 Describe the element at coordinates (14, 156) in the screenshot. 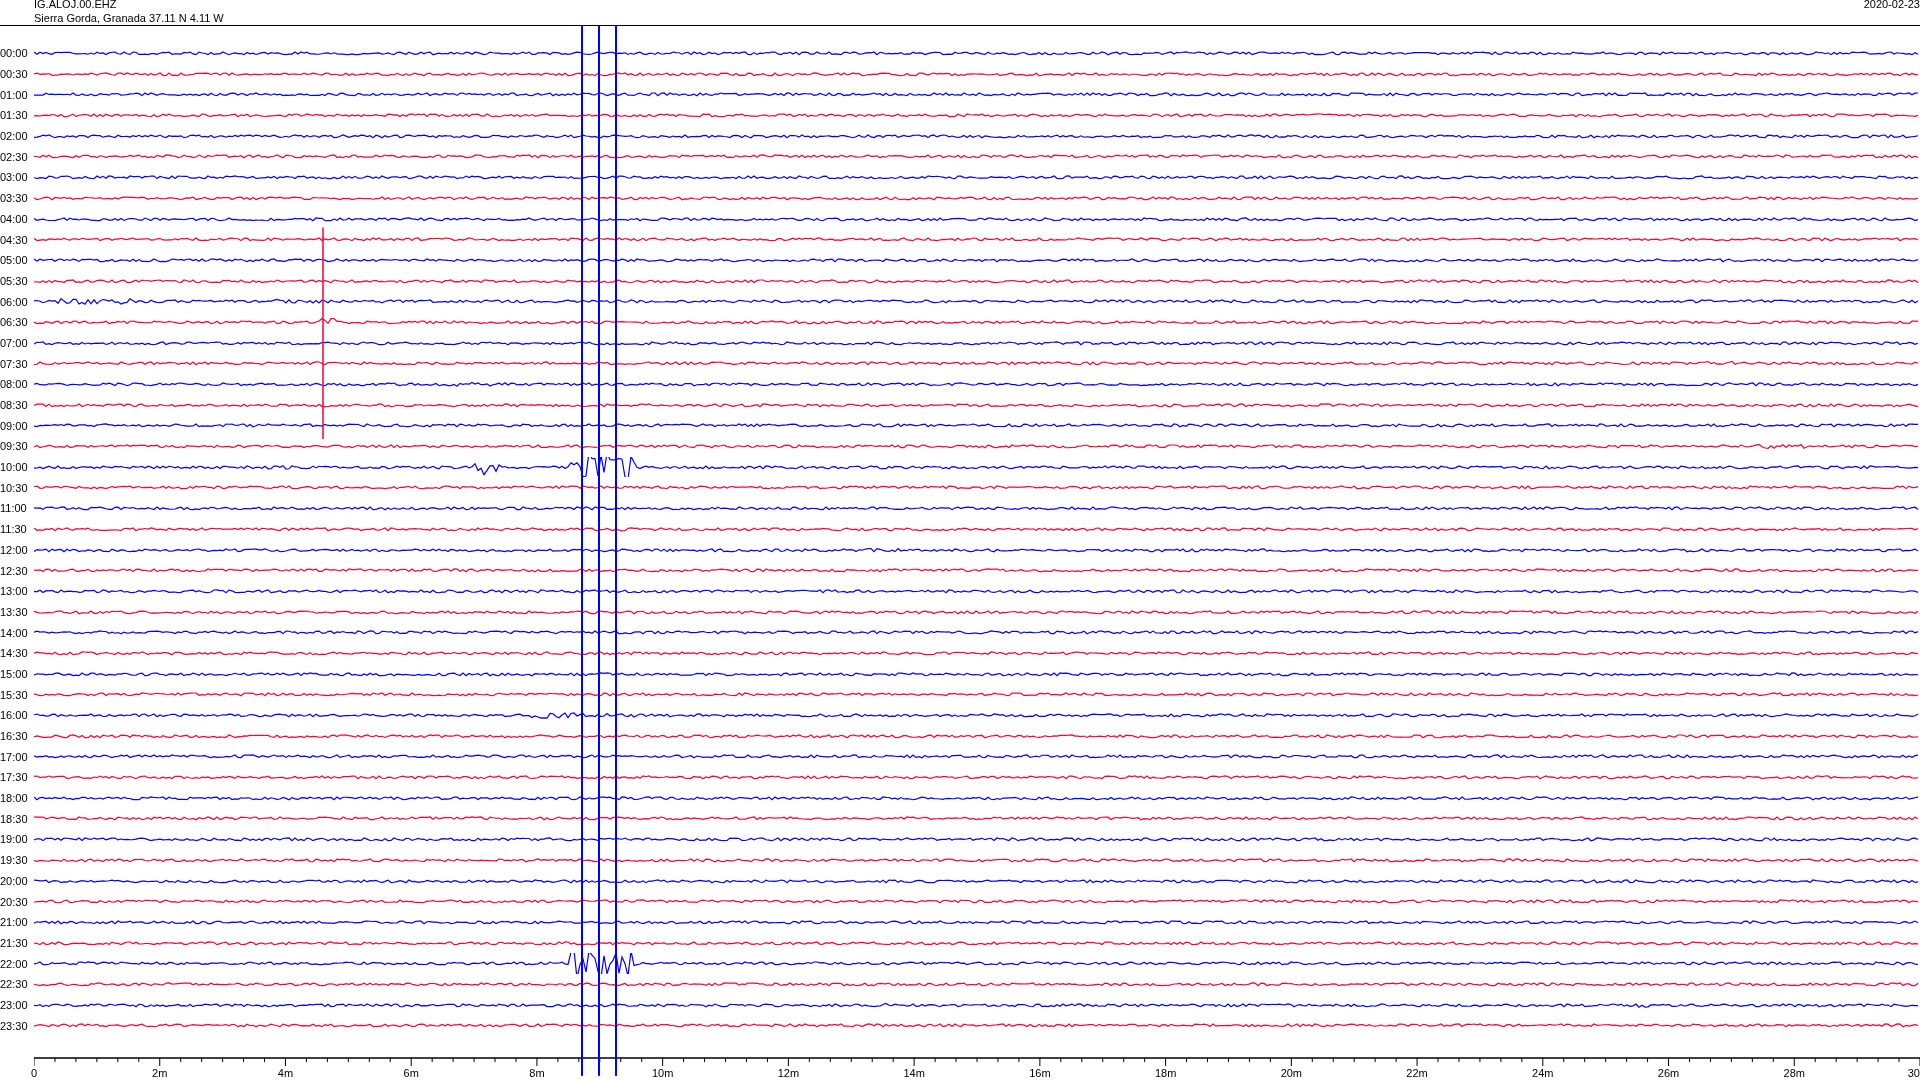

I see `time-label: 02:30` at that location.